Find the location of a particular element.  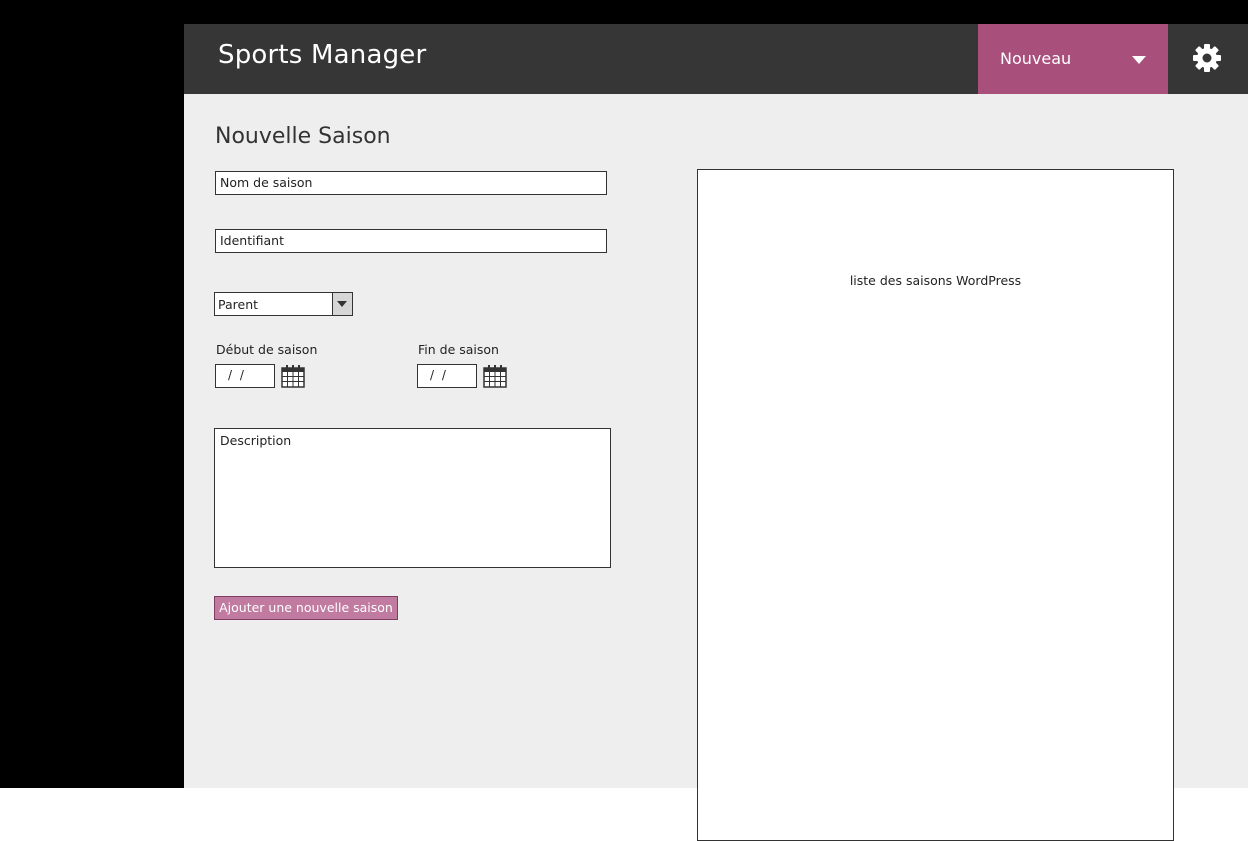

top-margin is located at coordinates (716, 12).